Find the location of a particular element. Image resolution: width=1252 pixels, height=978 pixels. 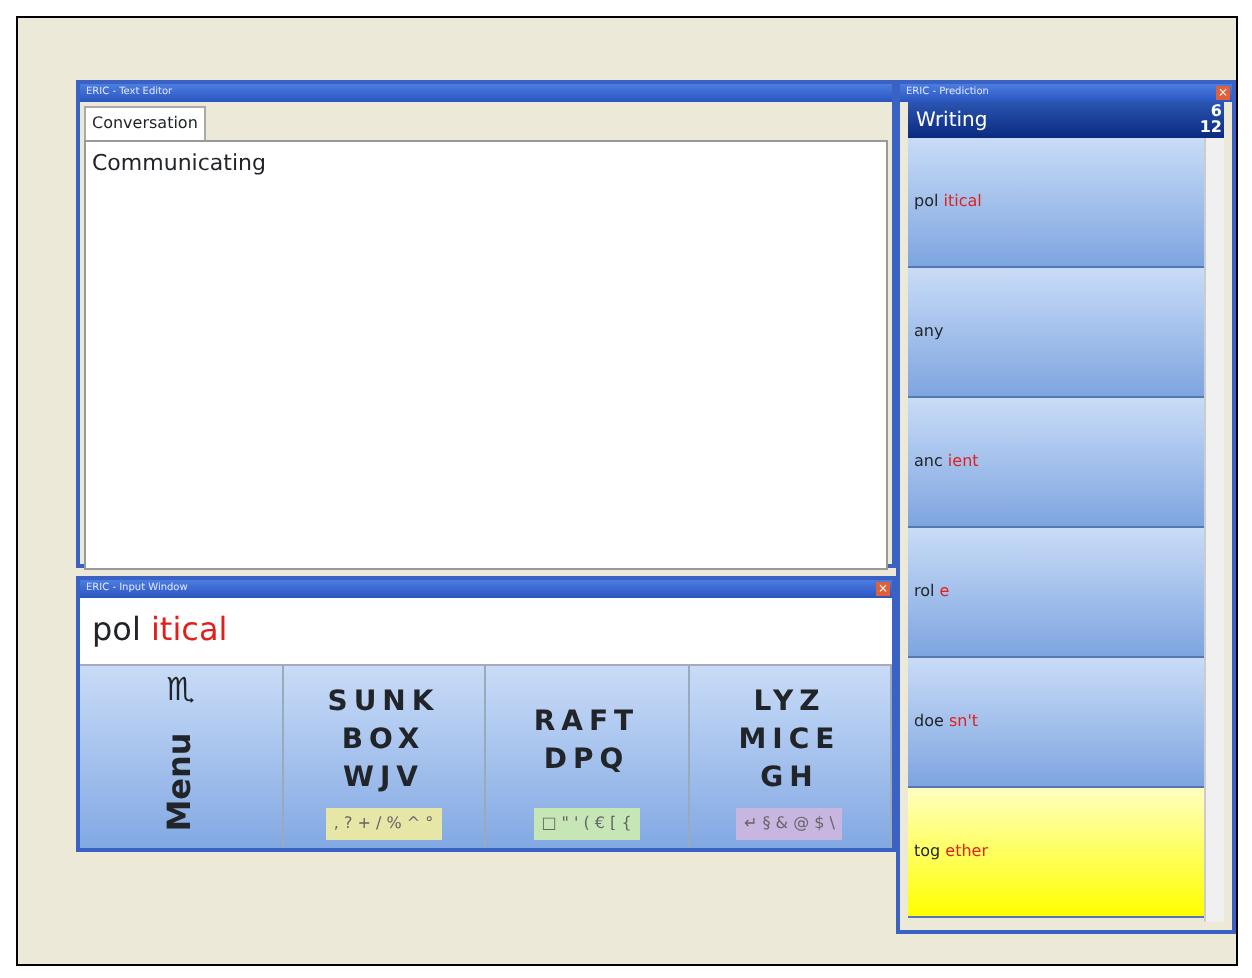

letter-key: RAFT DPQ □ " ' ( € [ { is located at coordinates (587, 757).